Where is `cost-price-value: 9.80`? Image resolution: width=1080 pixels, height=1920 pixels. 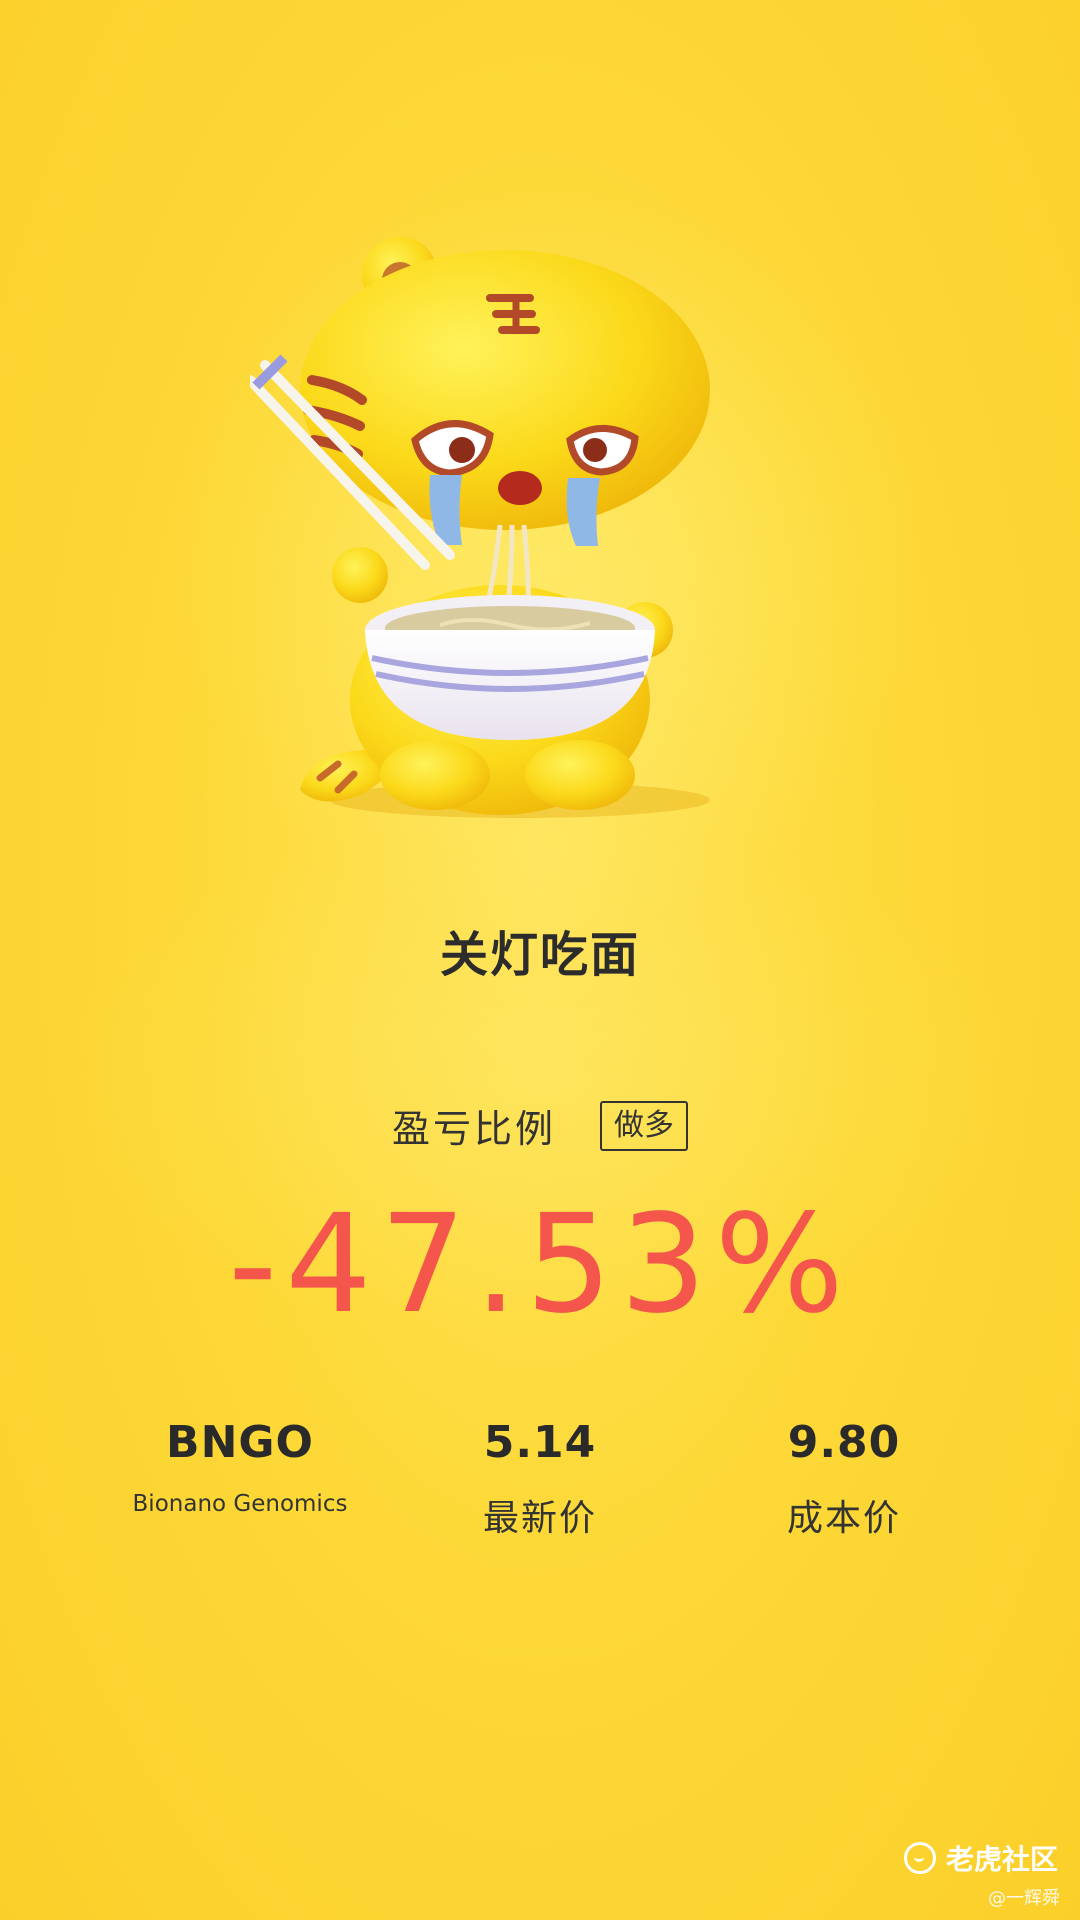 cost-price-value: 9.80 is located at coordinates (844, 1442).